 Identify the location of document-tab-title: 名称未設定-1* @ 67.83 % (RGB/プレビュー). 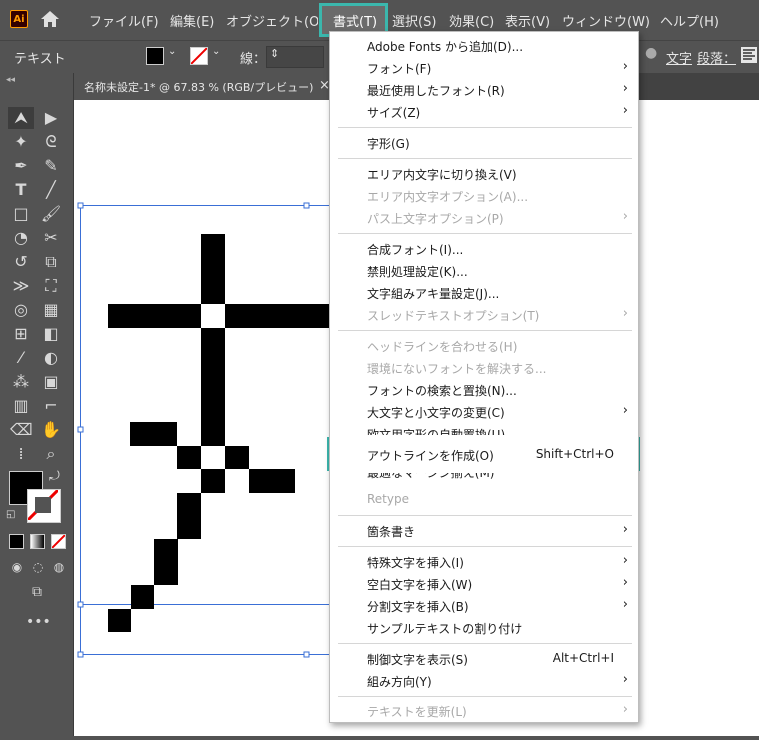
(199, 87).